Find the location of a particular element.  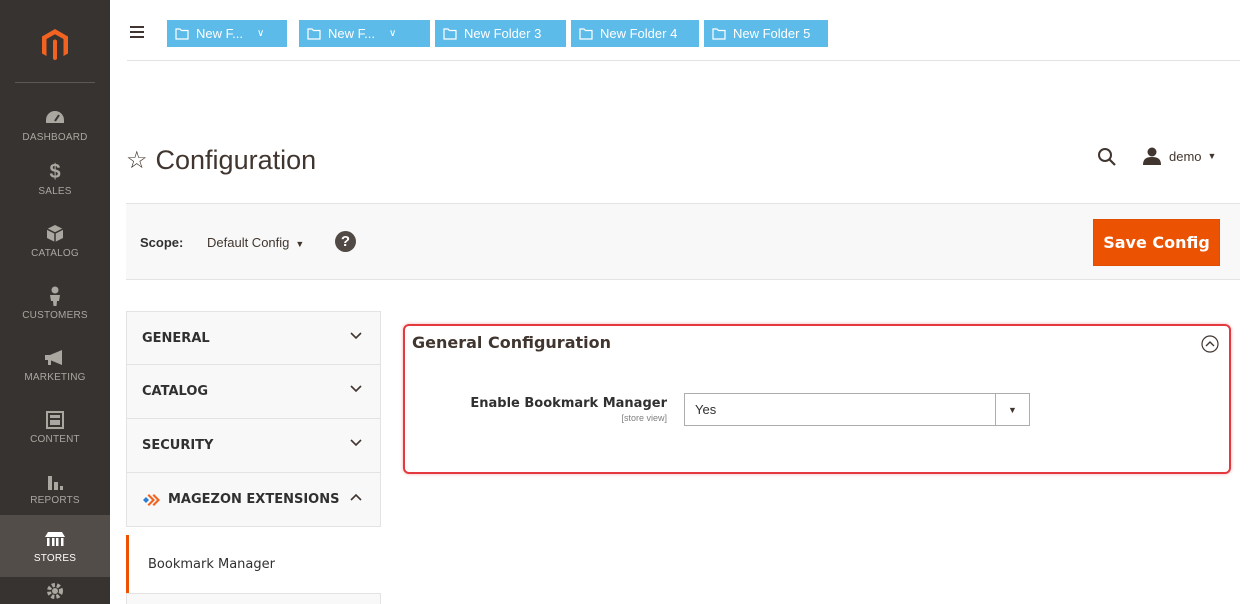

dashboard-icon is located at coordinates (55, 118).